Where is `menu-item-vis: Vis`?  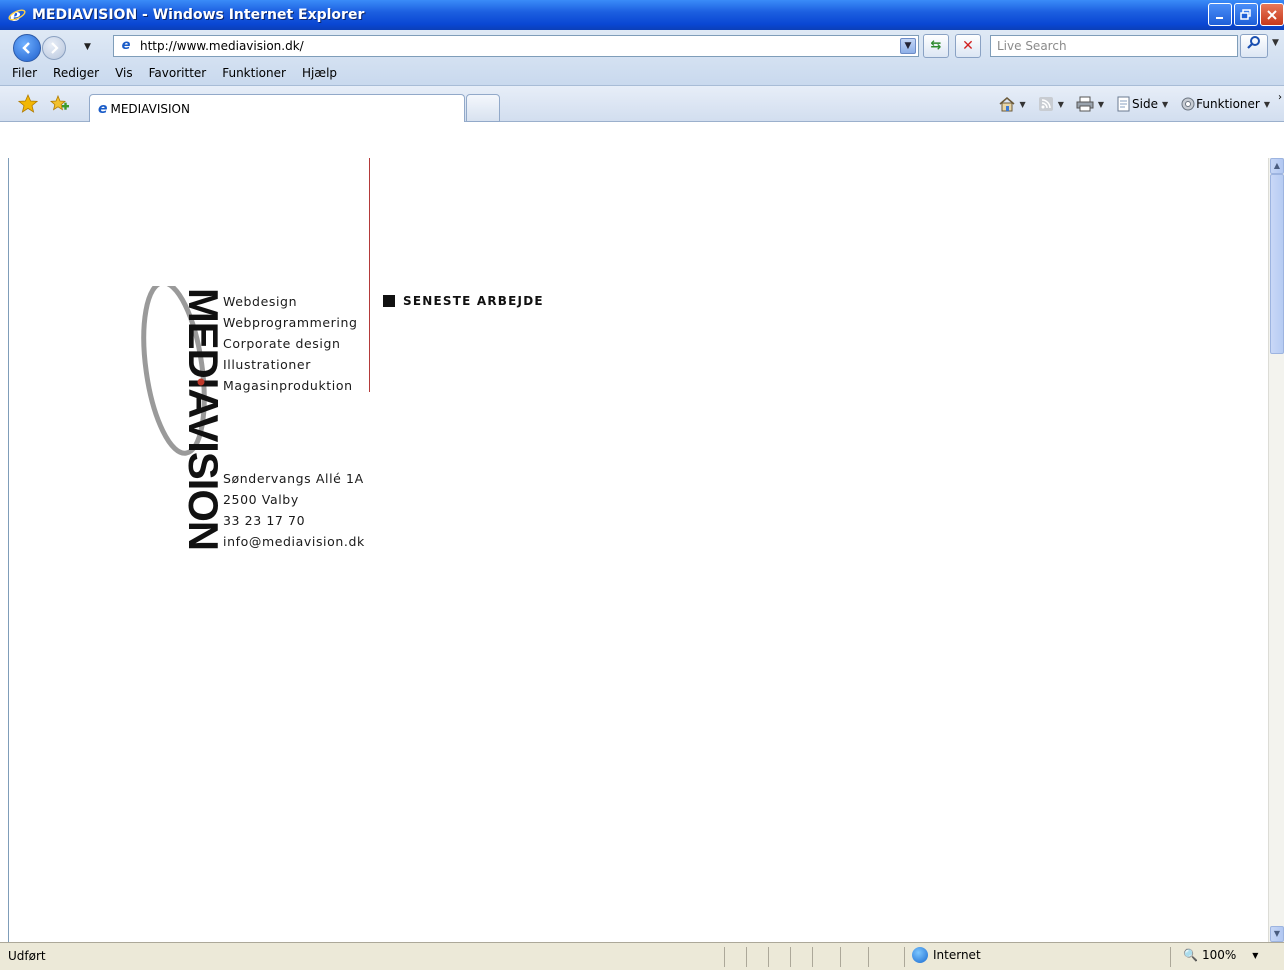 menu-item-vis: Vis is located at coordinates (124, 73).